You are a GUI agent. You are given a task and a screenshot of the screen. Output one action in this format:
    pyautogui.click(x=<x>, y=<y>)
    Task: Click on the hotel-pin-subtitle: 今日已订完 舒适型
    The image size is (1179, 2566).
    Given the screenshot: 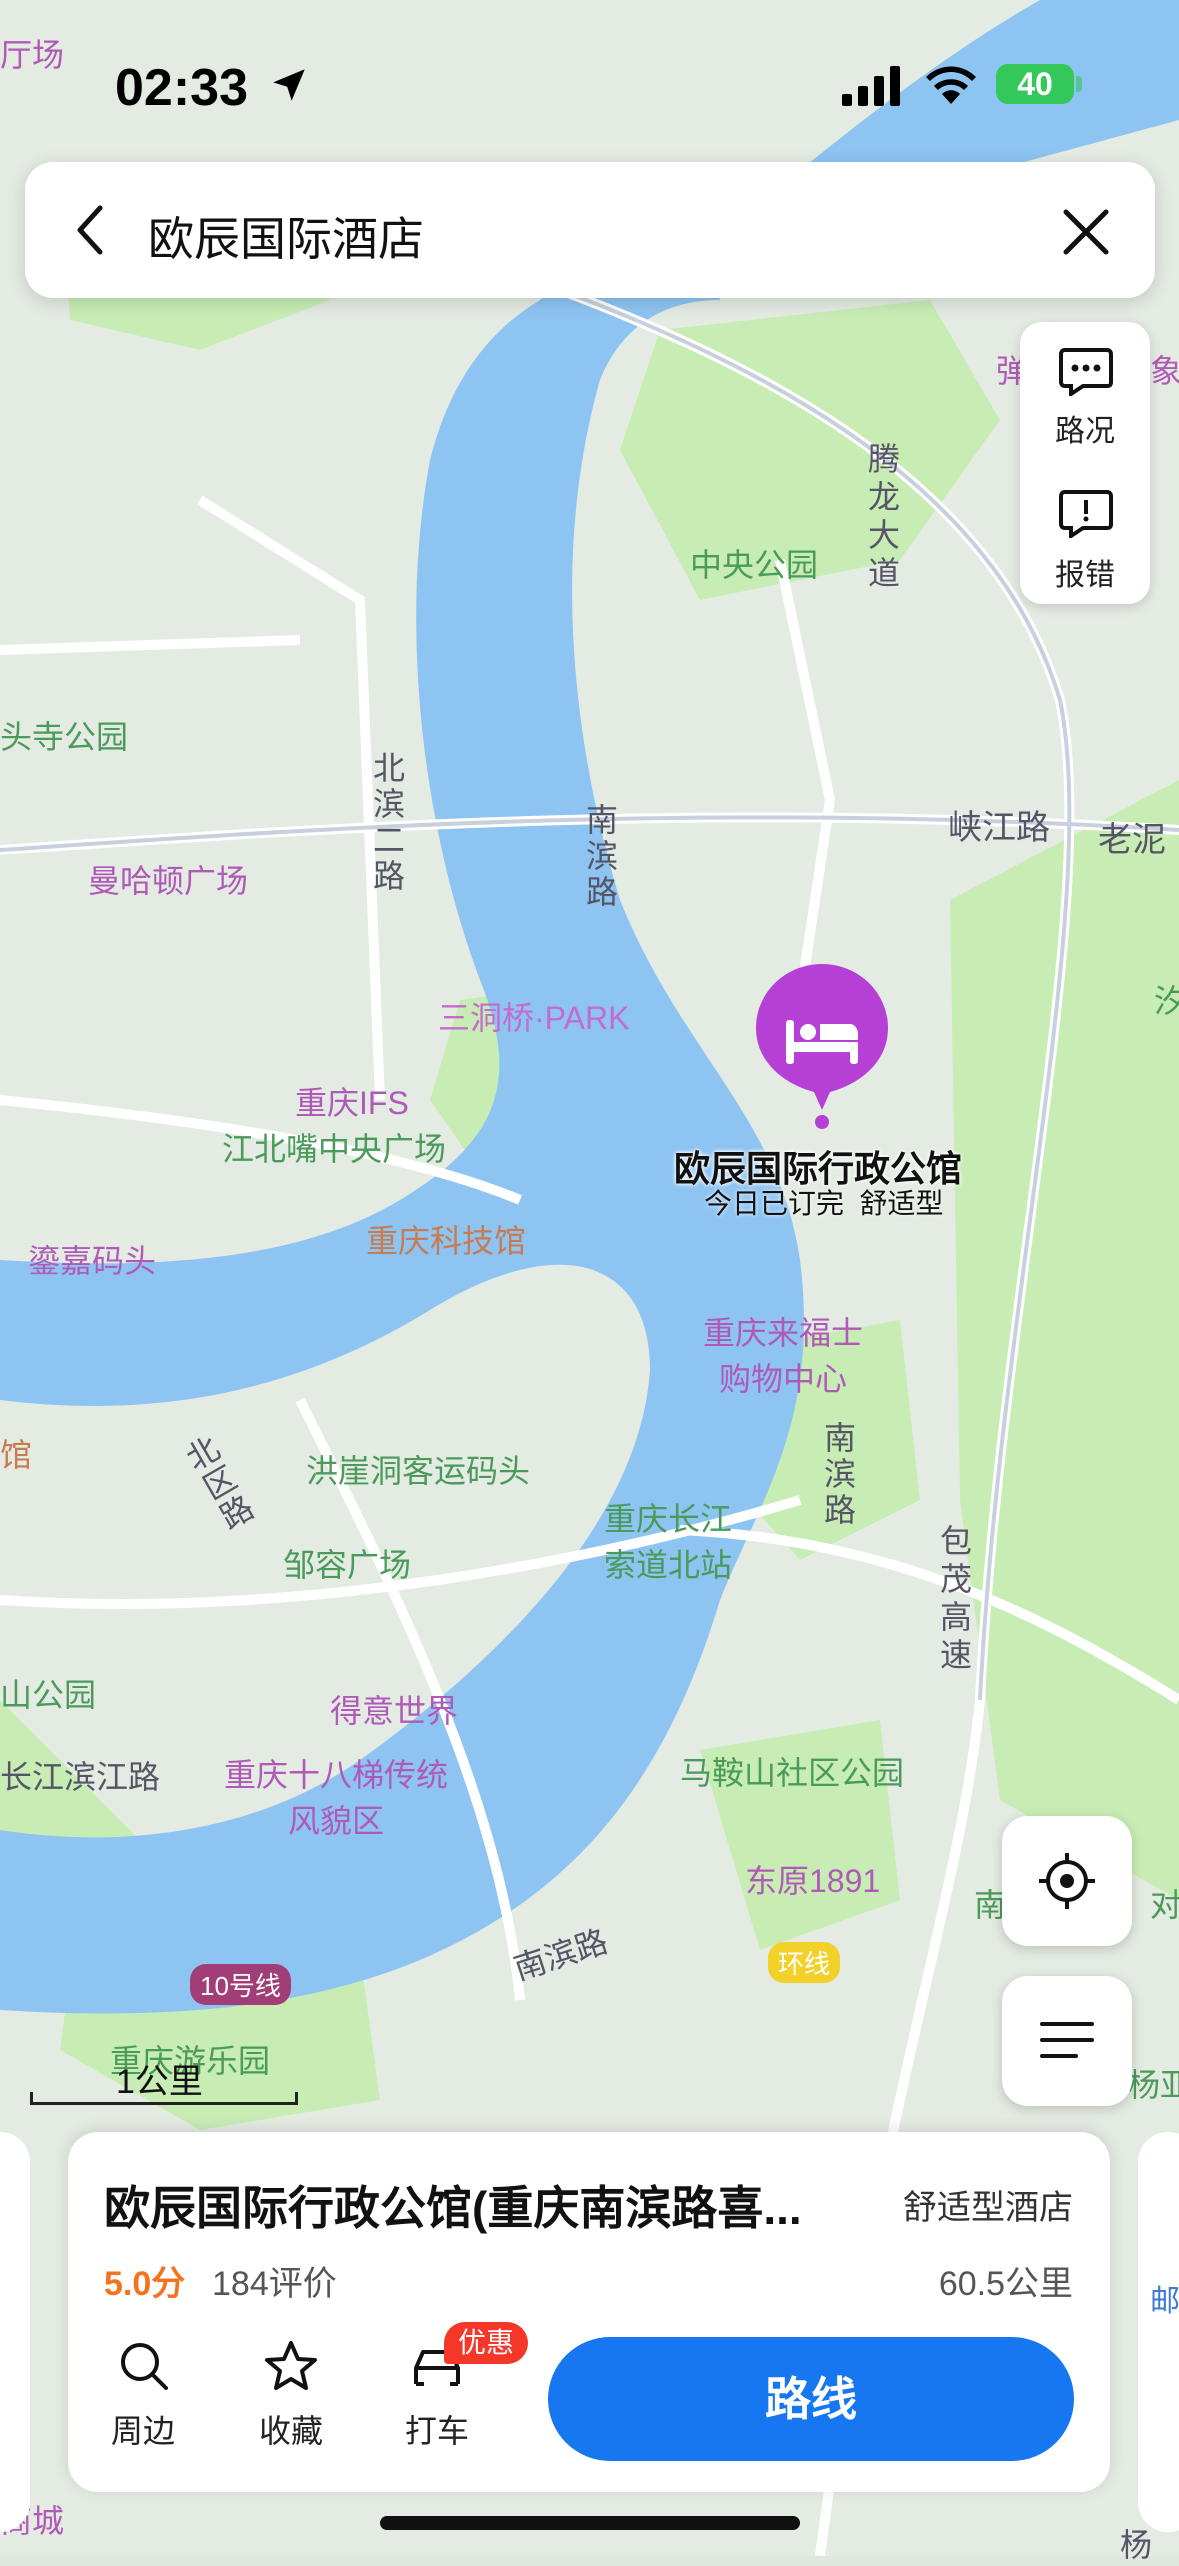 What is the action you would take?
    pyautogui.click(x=824, y=1203)
    